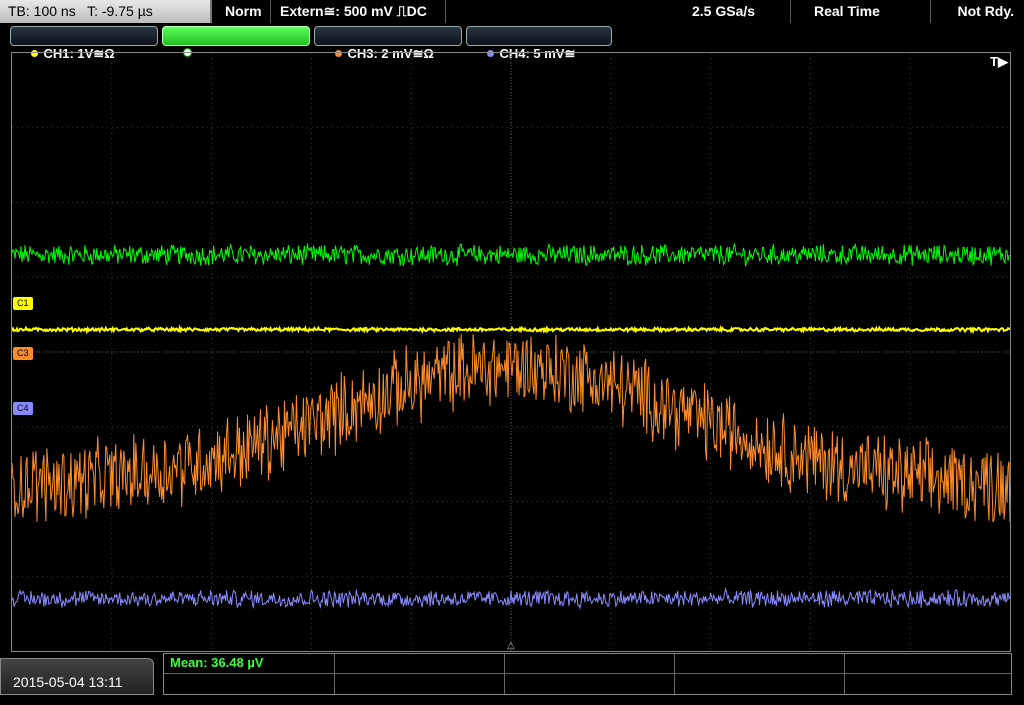  I want to click on waveform-ch1, so click(511, 329).